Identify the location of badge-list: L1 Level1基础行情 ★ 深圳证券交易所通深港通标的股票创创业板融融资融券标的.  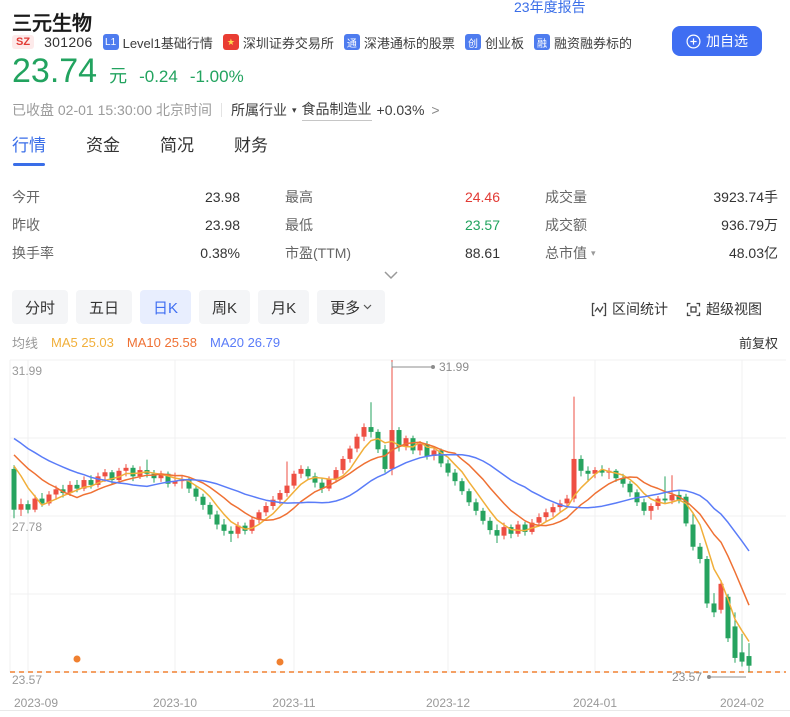
(367, 42).